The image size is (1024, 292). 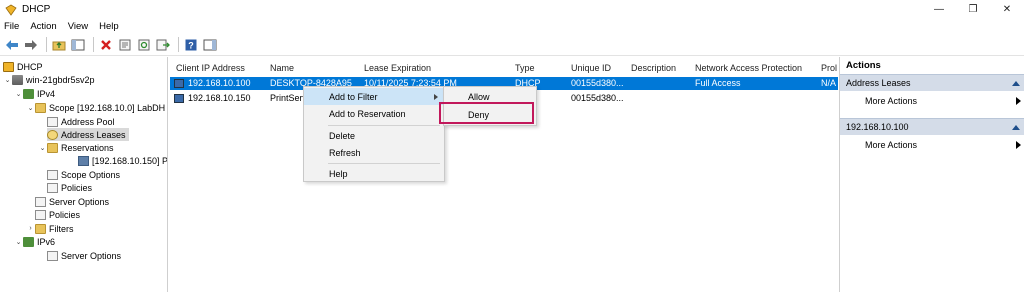 I want to click on tree-item-scope: ⌄ Scope [192.168.10.0] LabDH, so click(x=95, y=107).